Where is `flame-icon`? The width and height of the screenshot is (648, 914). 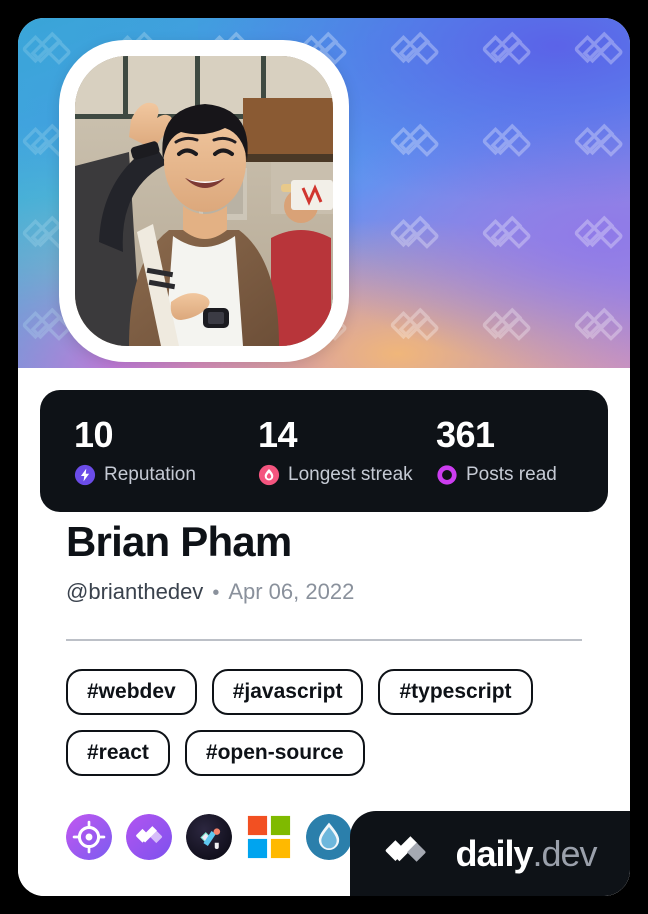 flame-icon is located at coordinates (269, 474).